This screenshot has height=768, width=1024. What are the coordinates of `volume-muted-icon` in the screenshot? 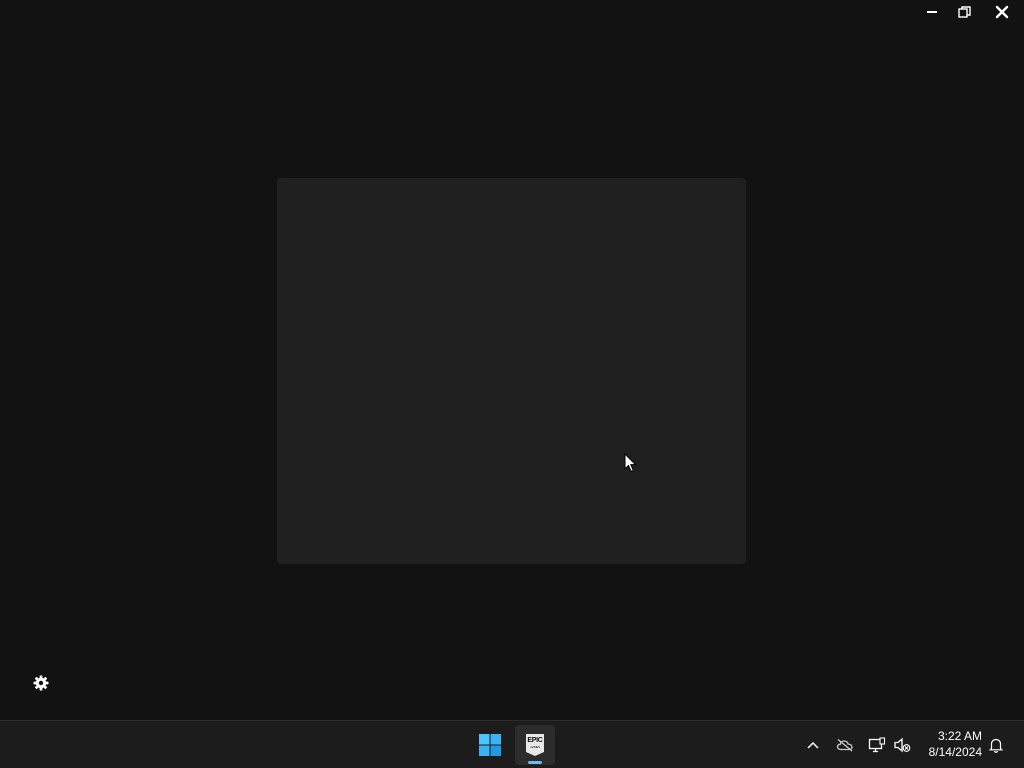 It's located at (902, 745).